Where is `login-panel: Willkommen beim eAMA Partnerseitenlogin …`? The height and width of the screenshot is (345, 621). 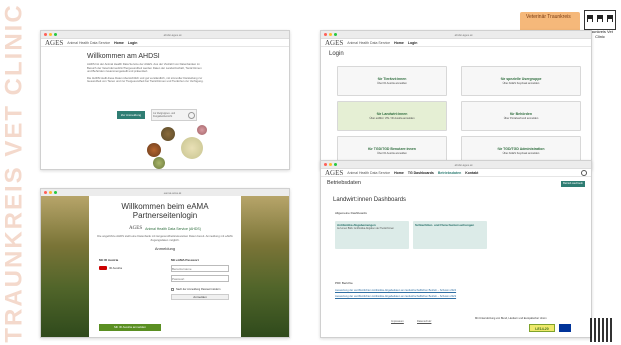
login-panel: Willkommen beim eAMA Partnerseitenlogin … is located at coordinates (165, 266).